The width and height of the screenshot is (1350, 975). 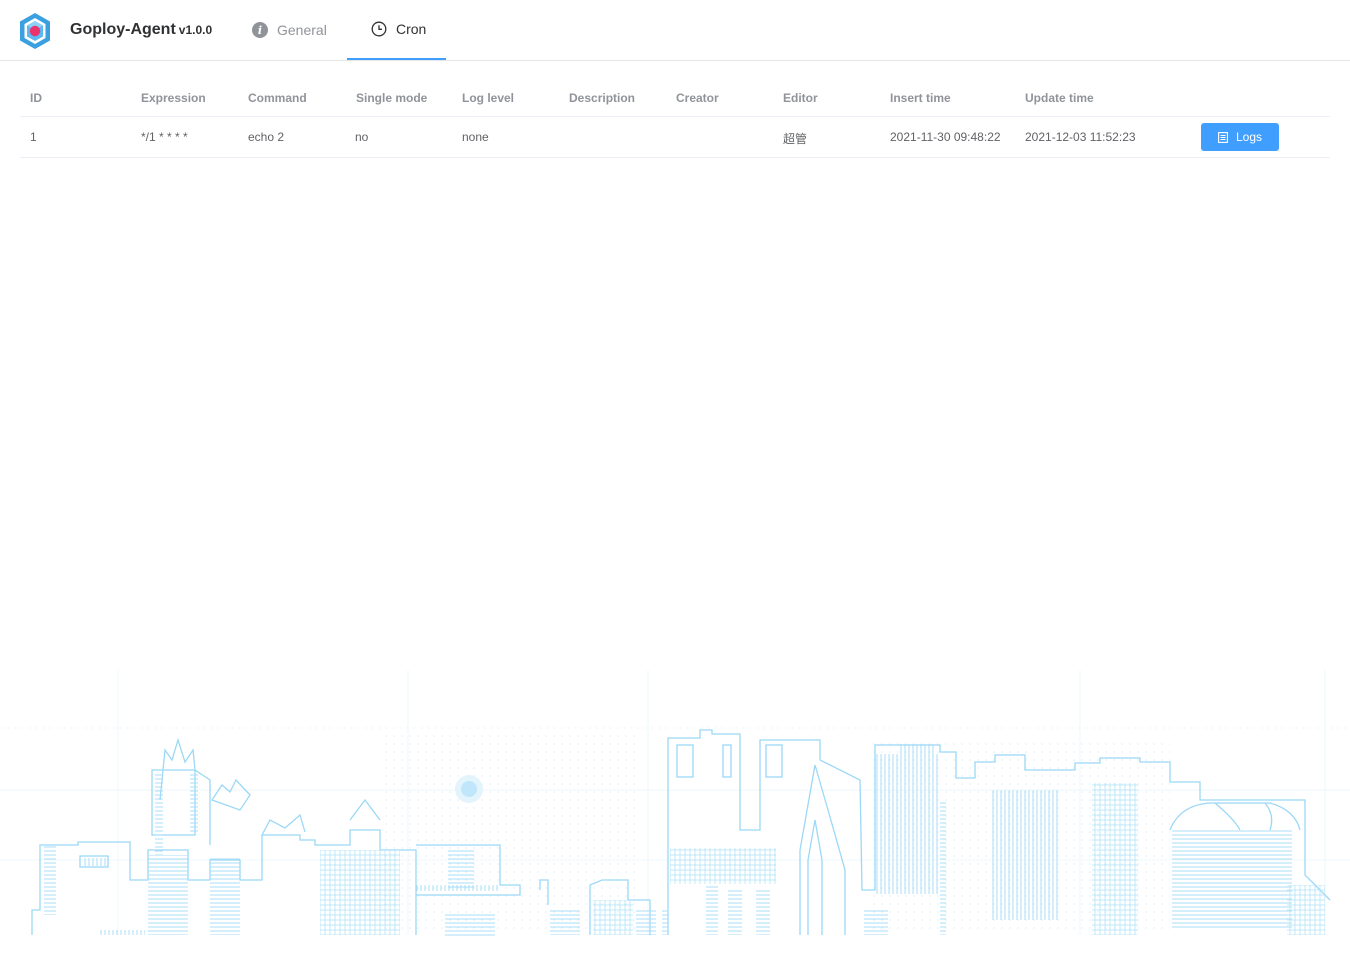 What do you see at coordinates (173, 98) in the screenshot?
I see `column-header-expression: Expression` at bounding box center [173, 98].